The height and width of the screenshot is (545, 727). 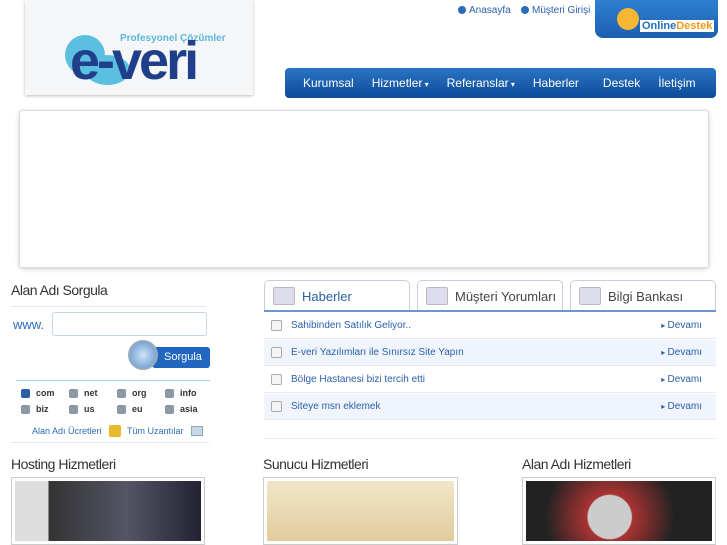 I want to click on tld-info: info, so click(x=189, y=393).